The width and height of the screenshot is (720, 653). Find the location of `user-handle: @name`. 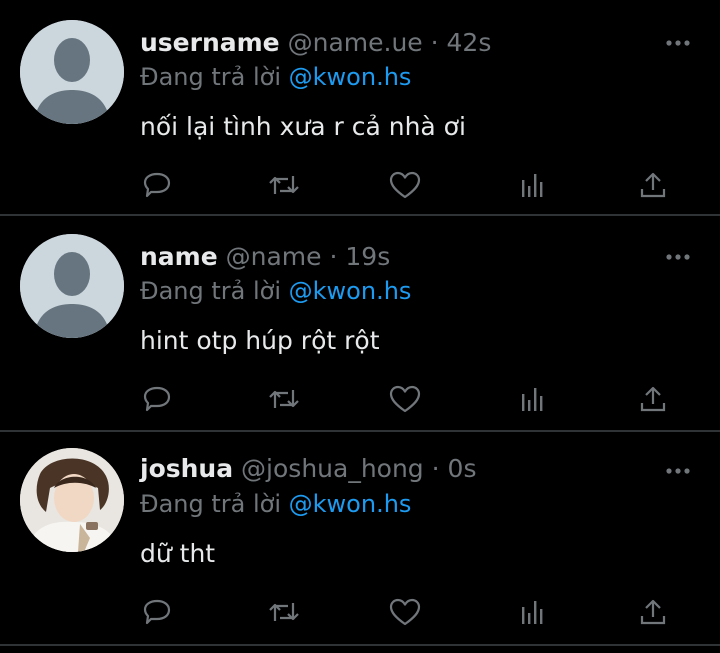

user-handle: @name is located at coordinates (274, 256).